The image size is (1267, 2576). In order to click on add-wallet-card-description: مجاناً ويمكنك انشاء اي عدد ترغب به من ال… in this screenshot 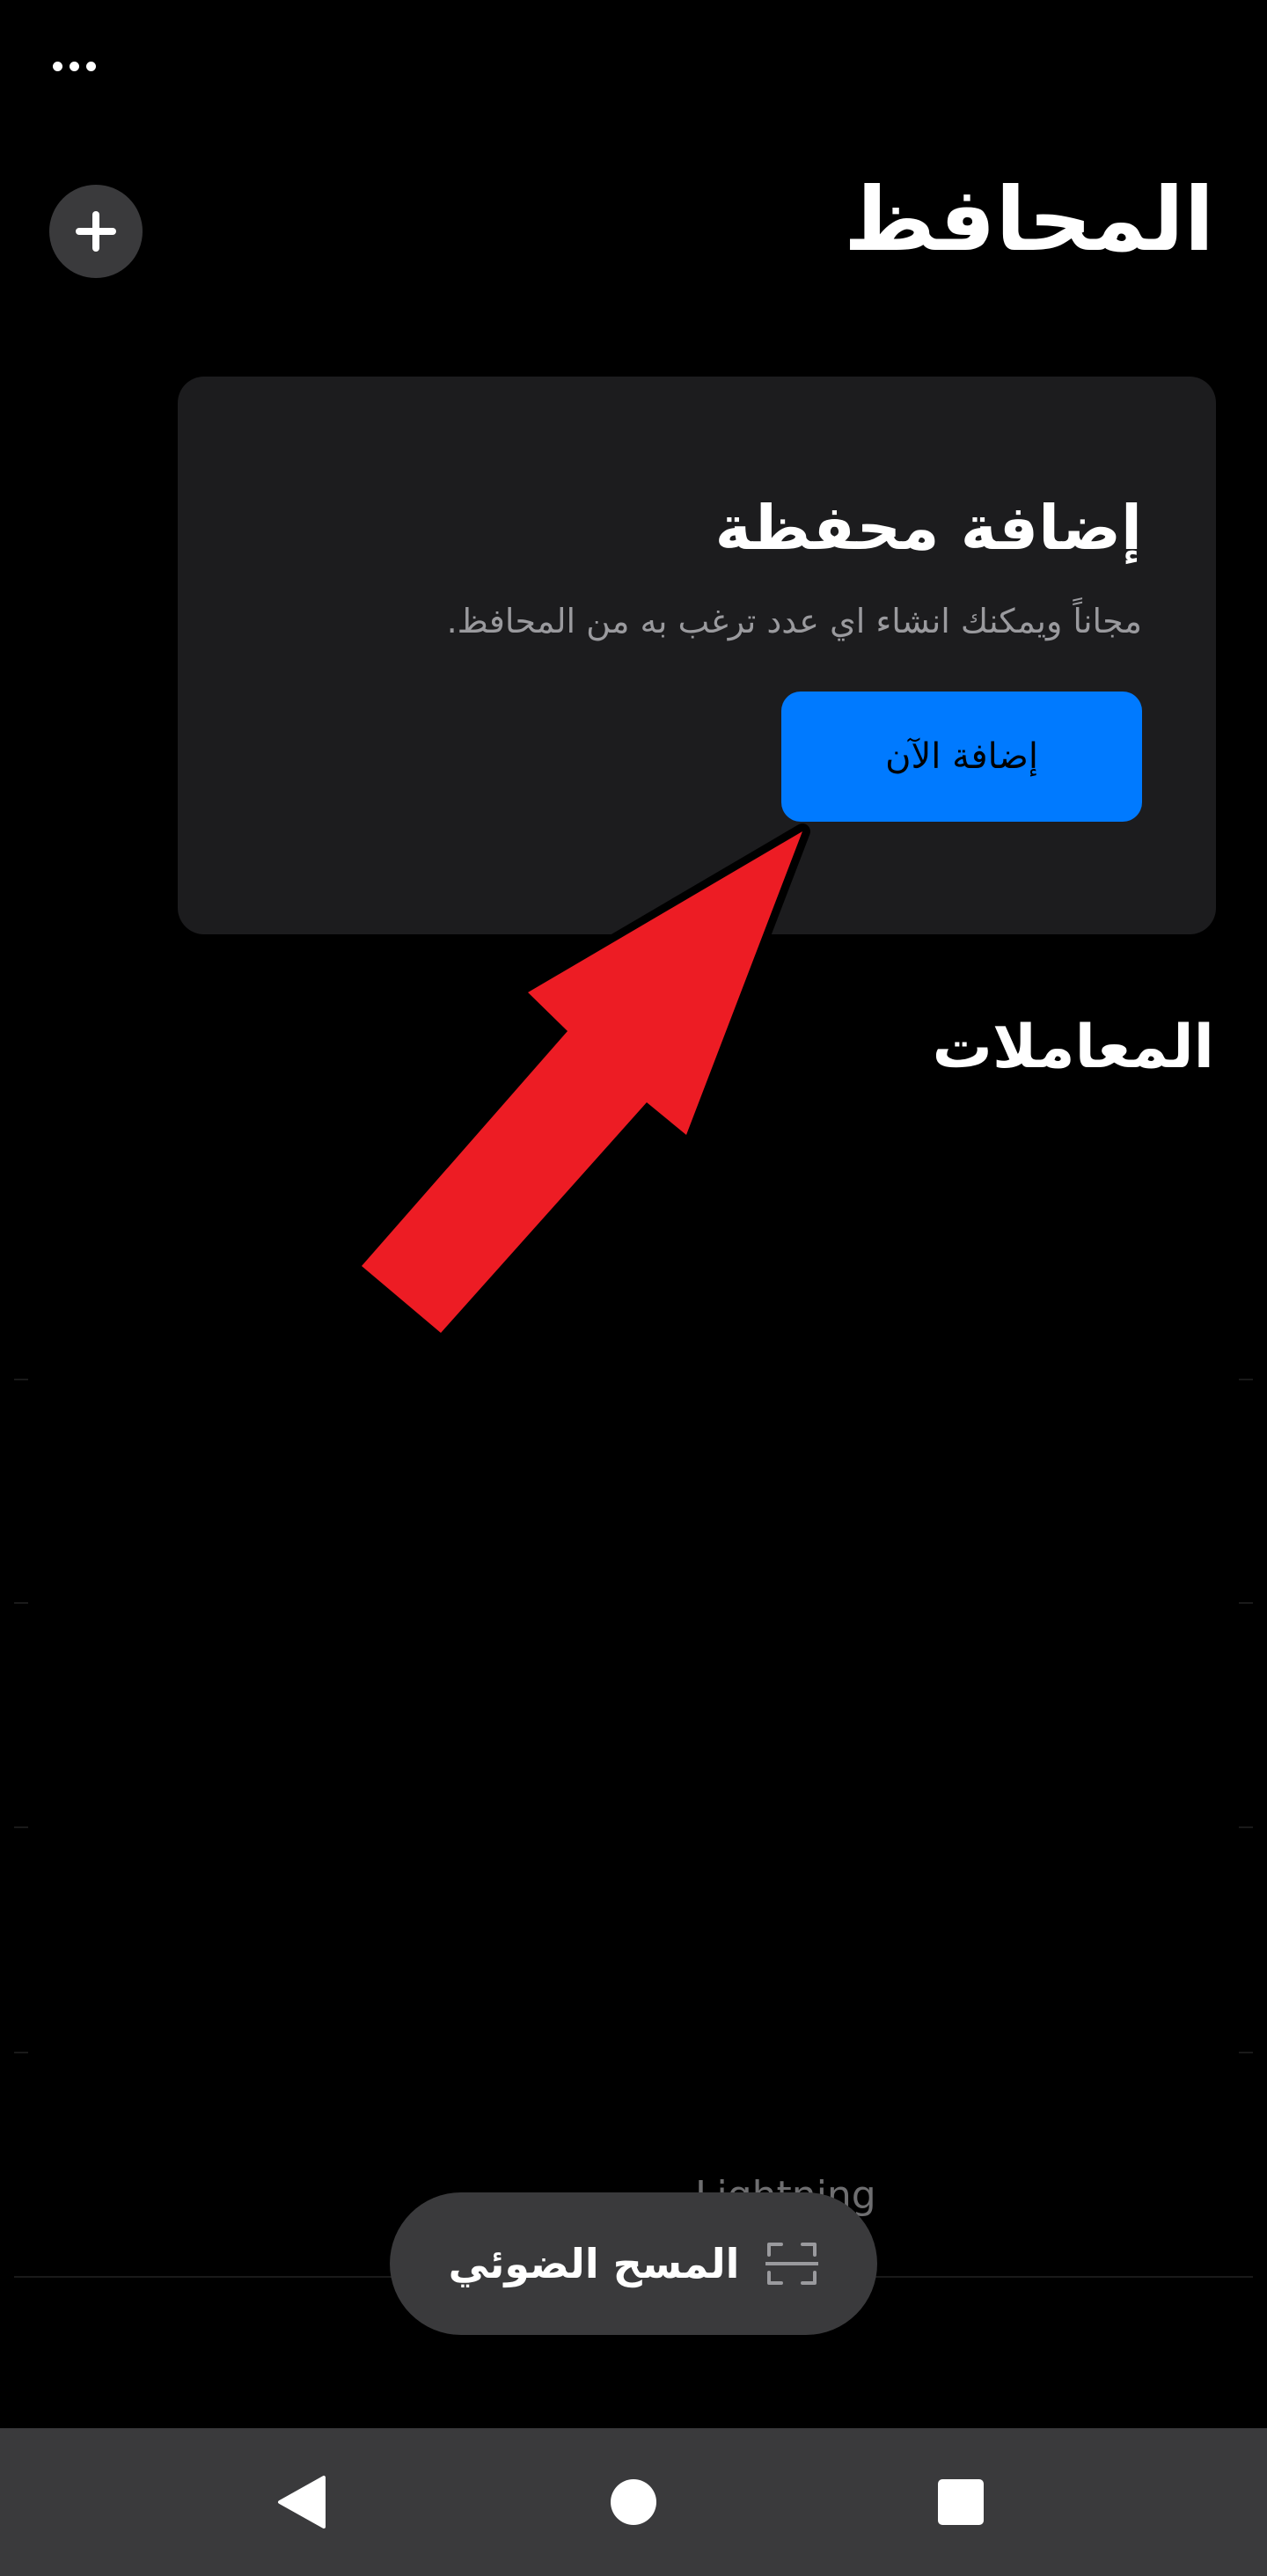, I will do `click(794, 621)`.